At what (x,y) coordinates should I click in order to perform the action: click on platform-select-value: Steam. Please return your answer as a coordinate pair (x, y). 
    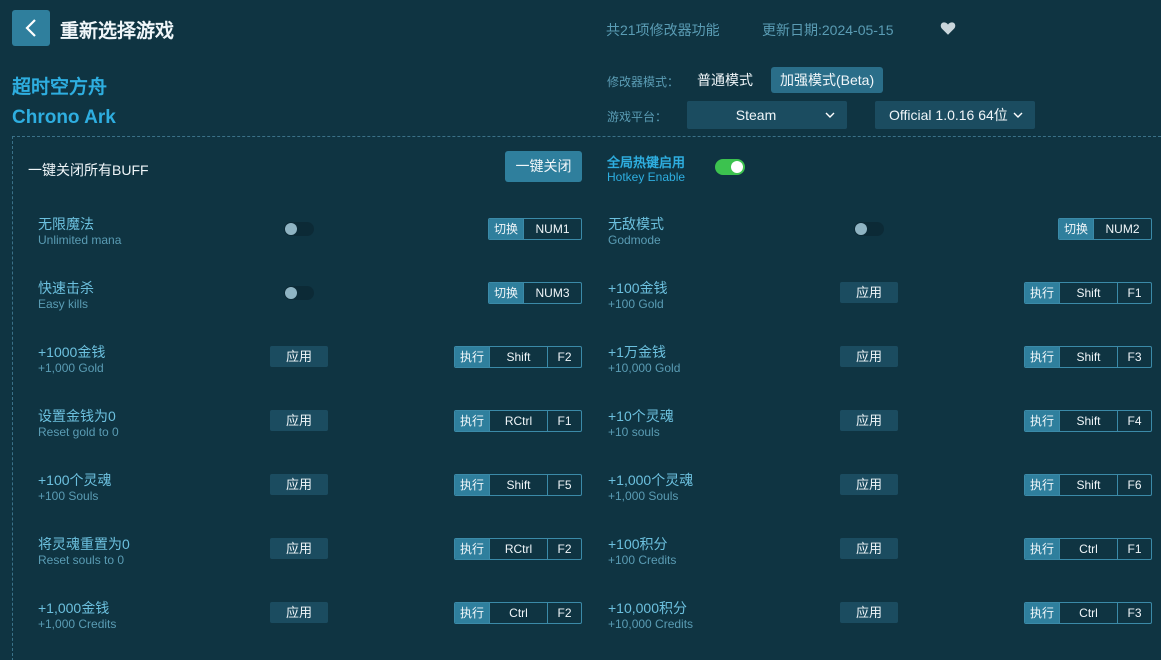
    Looking at the image, I should click on (756, 115).